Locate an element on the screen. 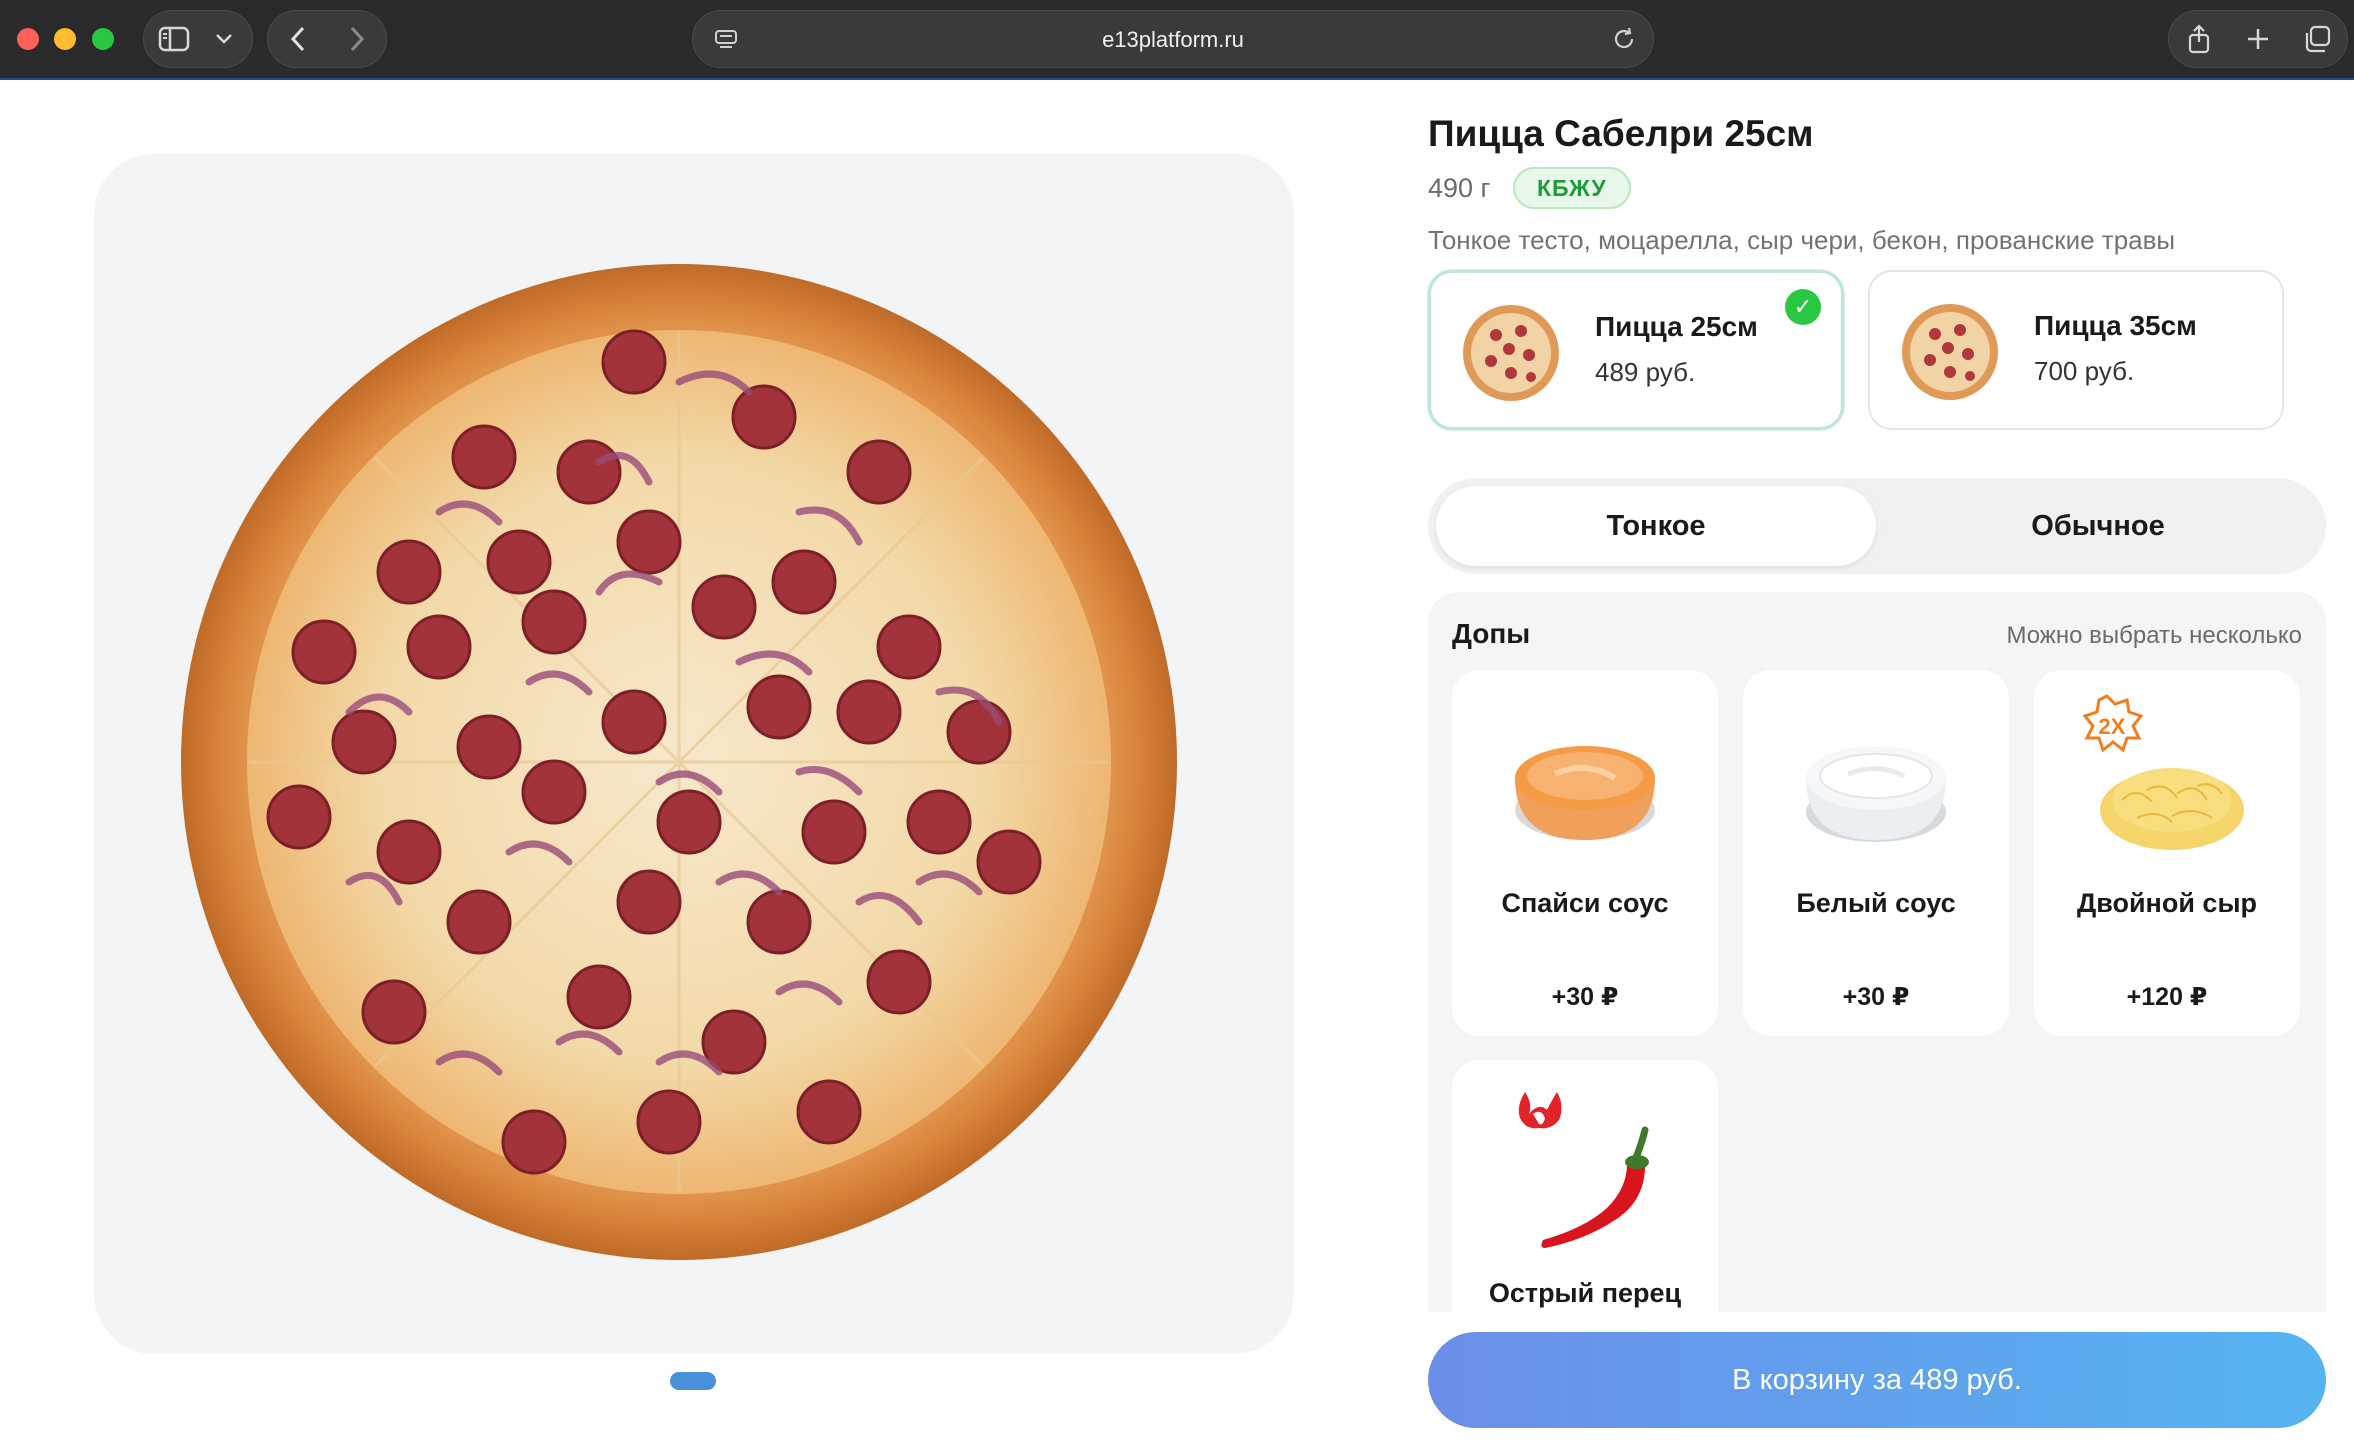 Image resolution: width=2354 pixels, height=1450 pixels. size-option-35: Пицца 35см 700 руб. is located at coordinates (2076, 350).